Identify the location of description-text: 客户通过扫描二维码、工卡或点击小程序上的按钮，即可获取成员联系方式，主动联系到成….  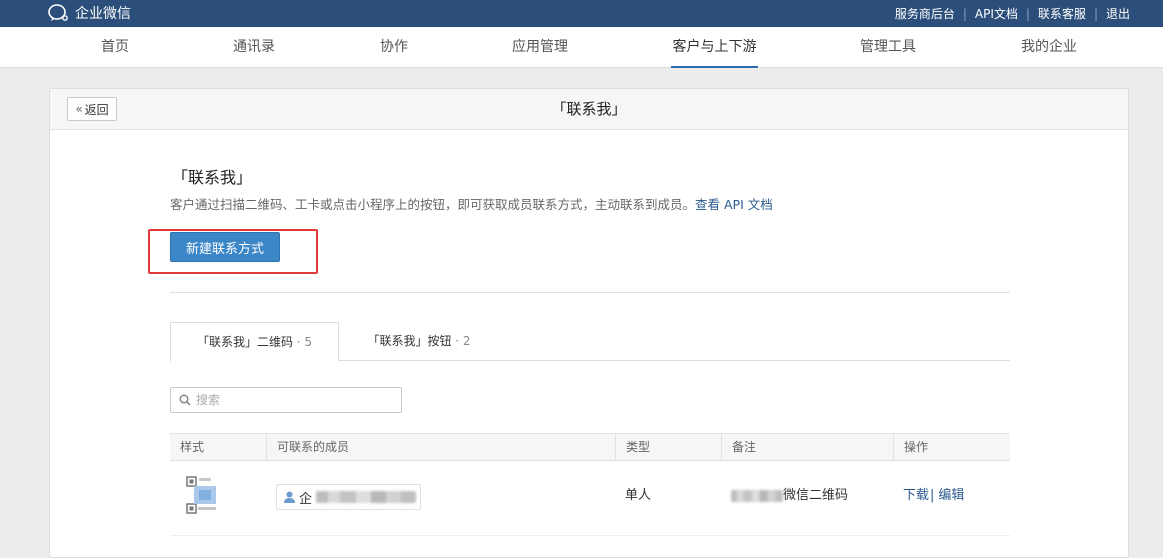
(433, 204).